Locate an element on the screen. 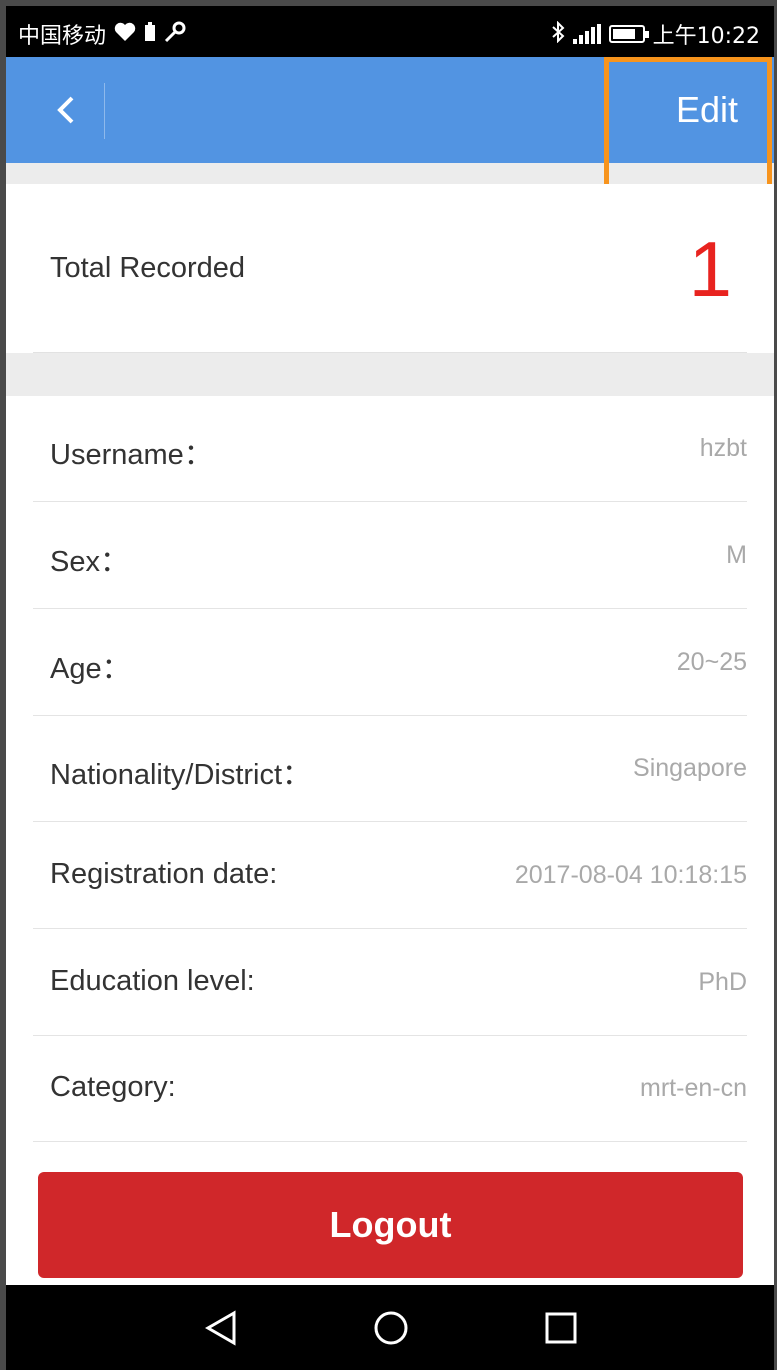  info-row-nationality: Nationality/District： Singapore is located at coordinates (390, 769).